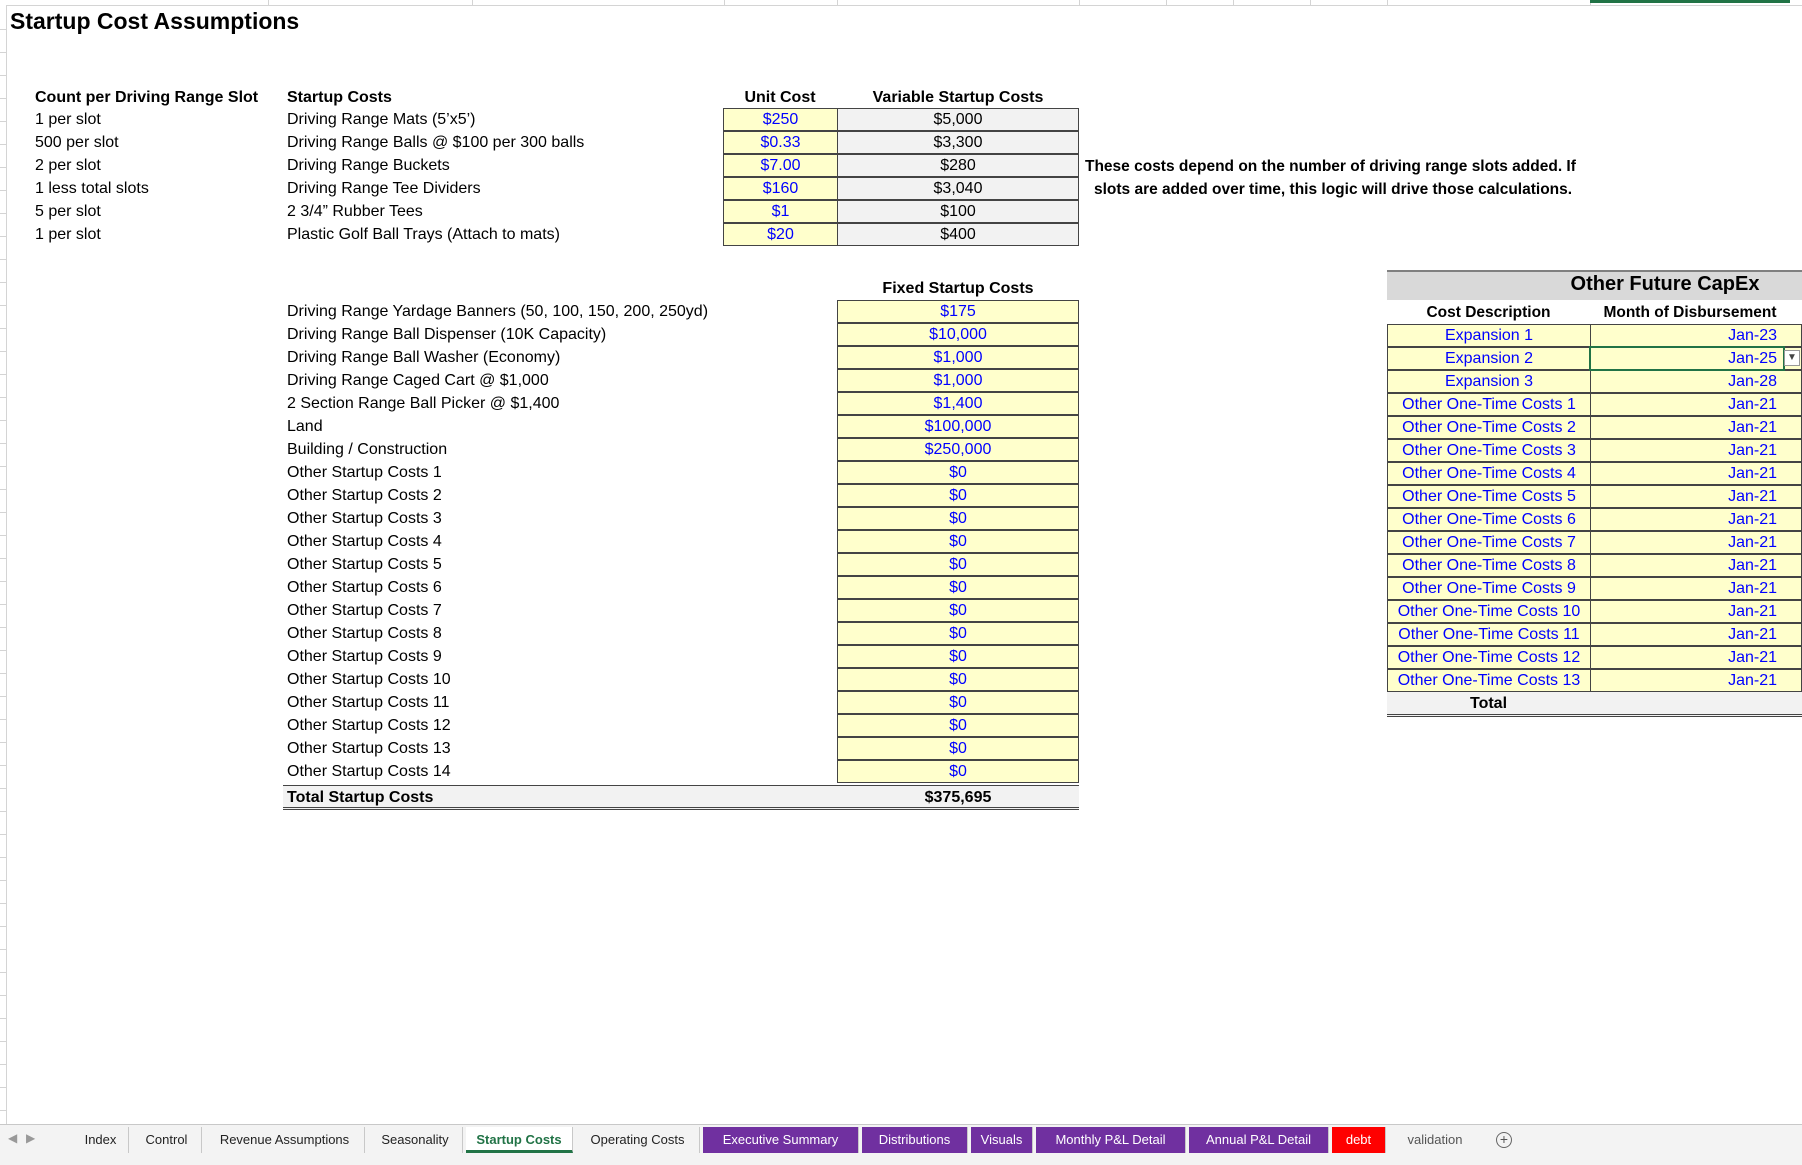 This screenshot has height=1165, width=1802. What do you see at coordinates (781, 1140) in the screenshot?
I see `sheet-tab-executive-summary: Executive Summary` at bounding box center [781, 1140].